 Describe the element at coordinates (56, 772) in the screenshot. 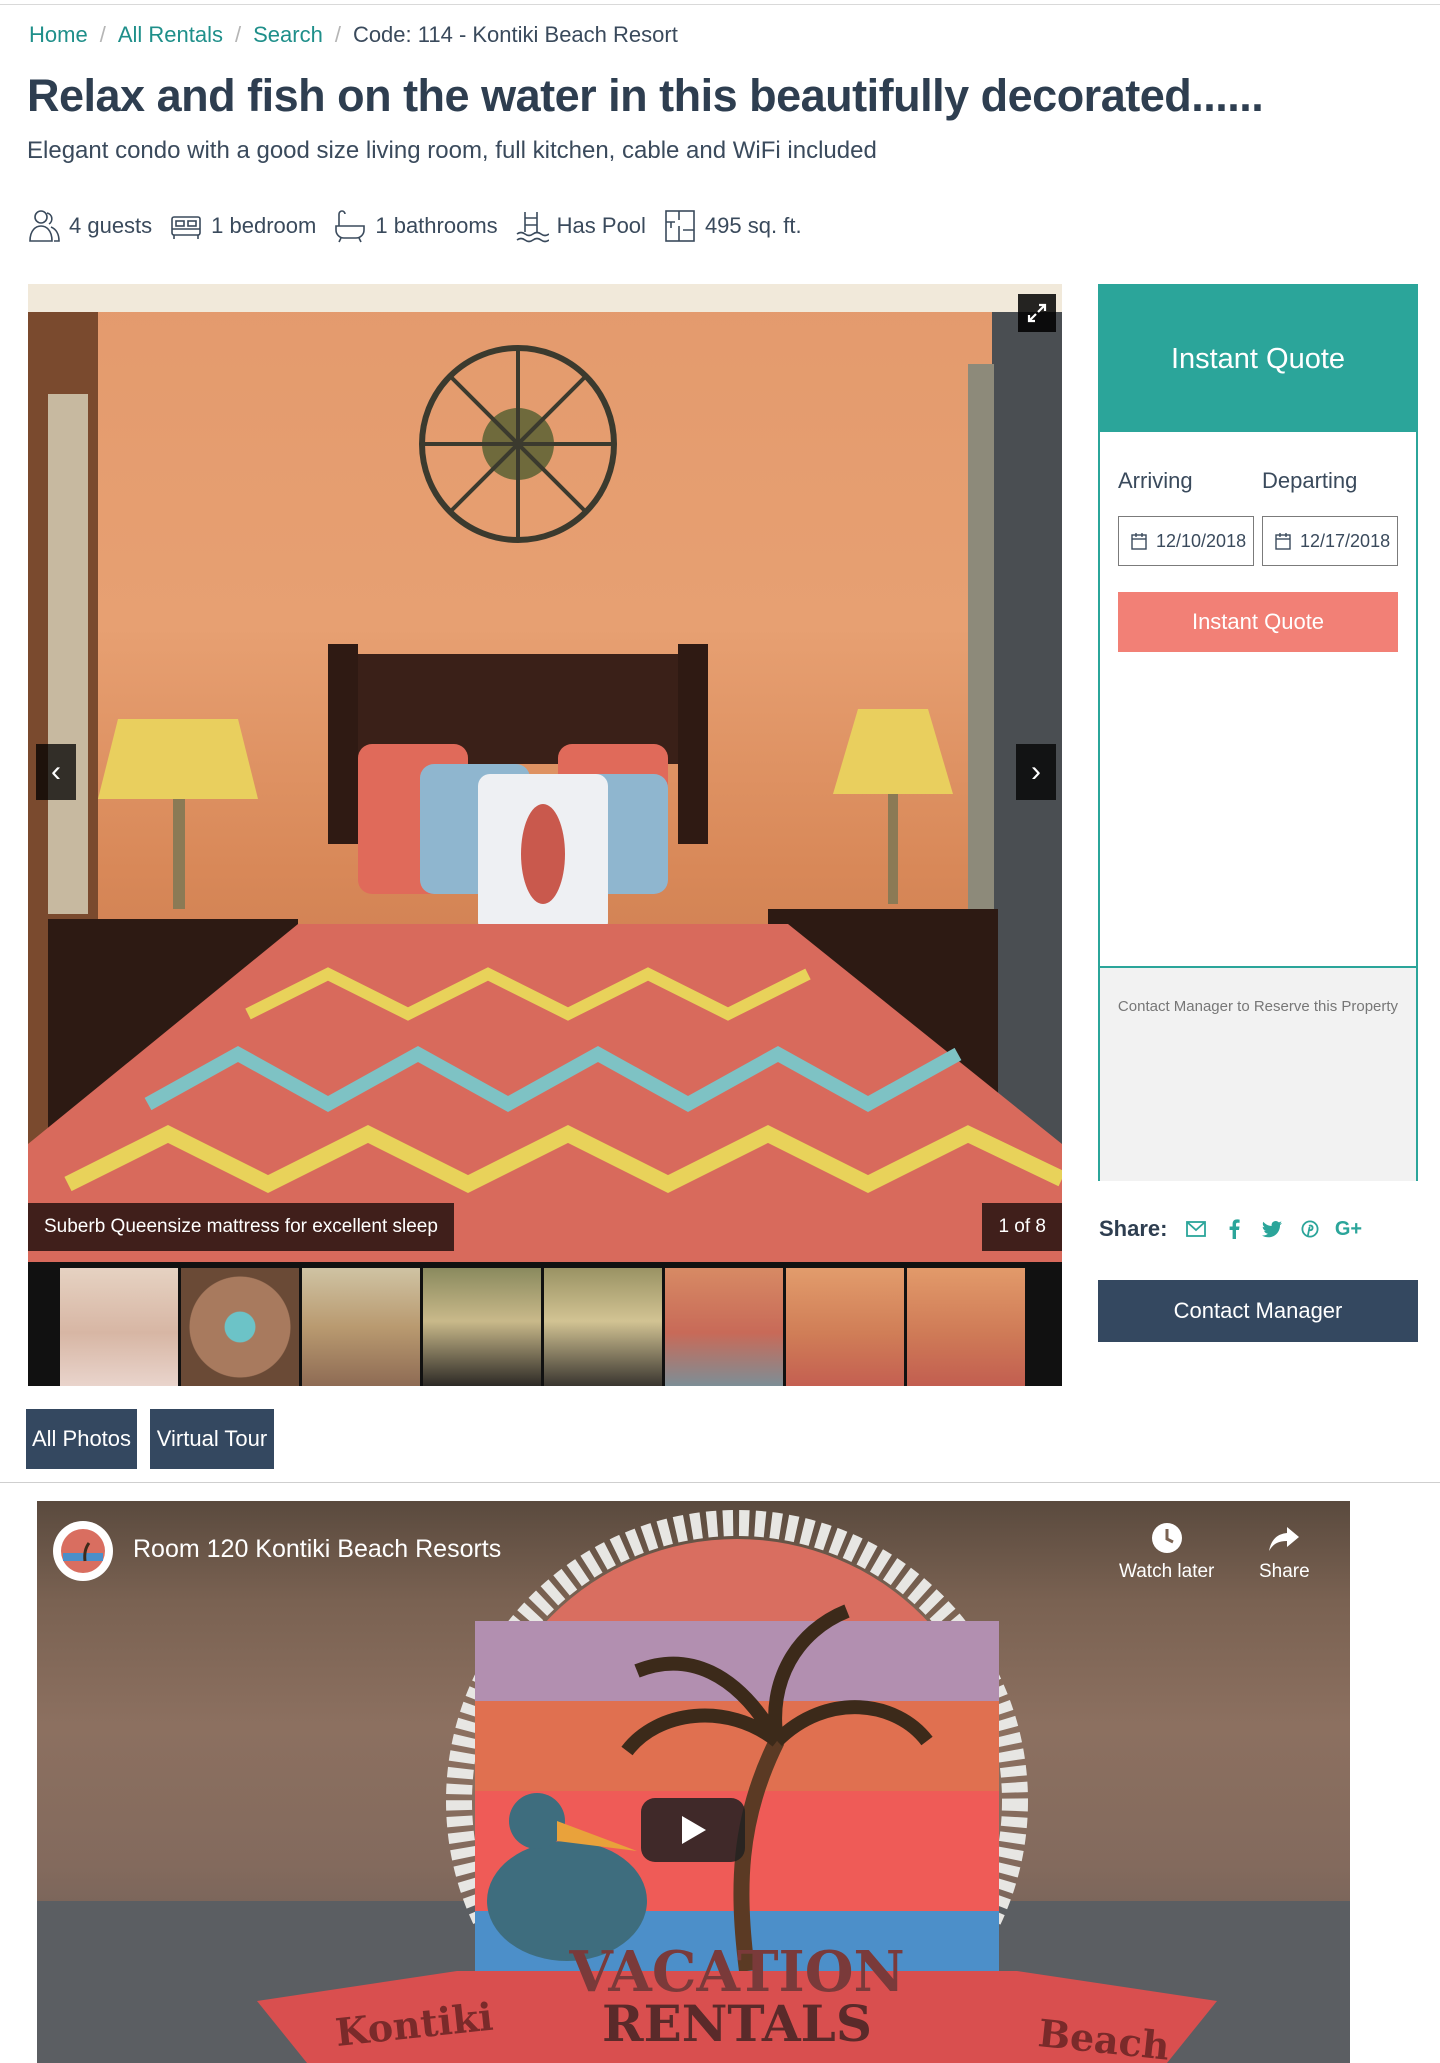

I see `prev-photo-button: ‹` at that location.